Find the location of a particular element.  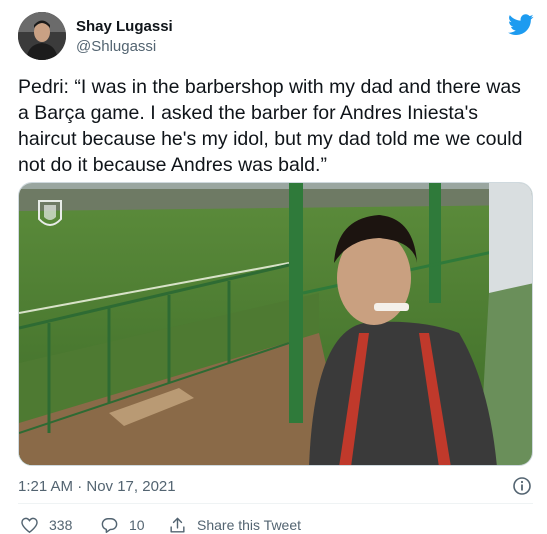

author-handle: @Shlugassi is located at coordinates (116, 46).